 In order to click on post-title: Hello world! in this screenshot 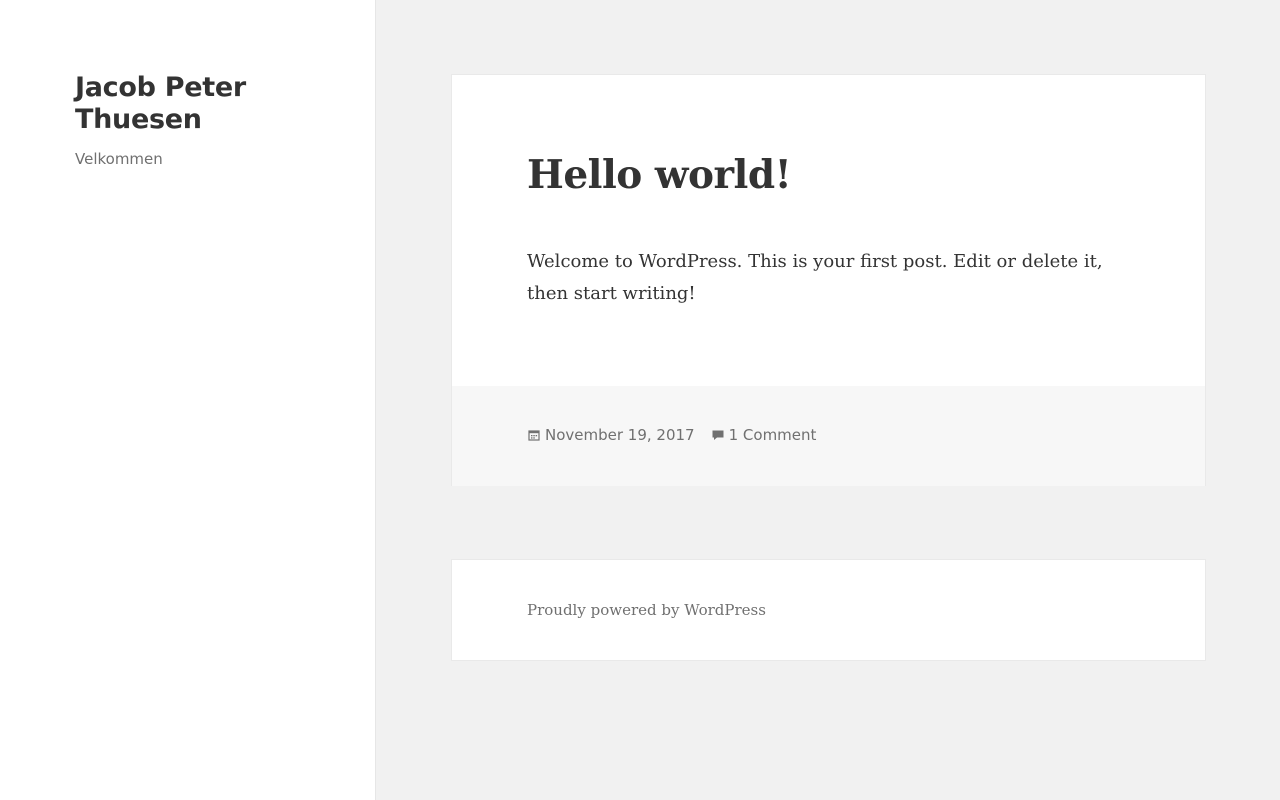, I will do `click(659, 175)`.